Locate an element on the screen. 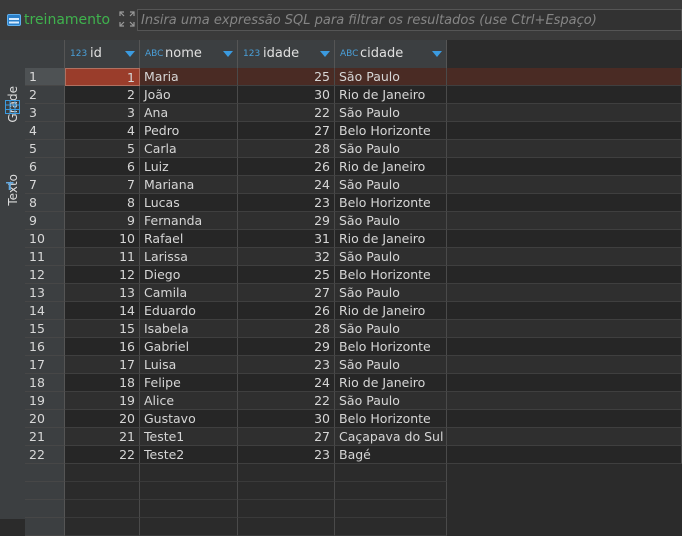  table-row: 2 2 João 30 Rio de Janeiro is located at coordinates (353, 95).